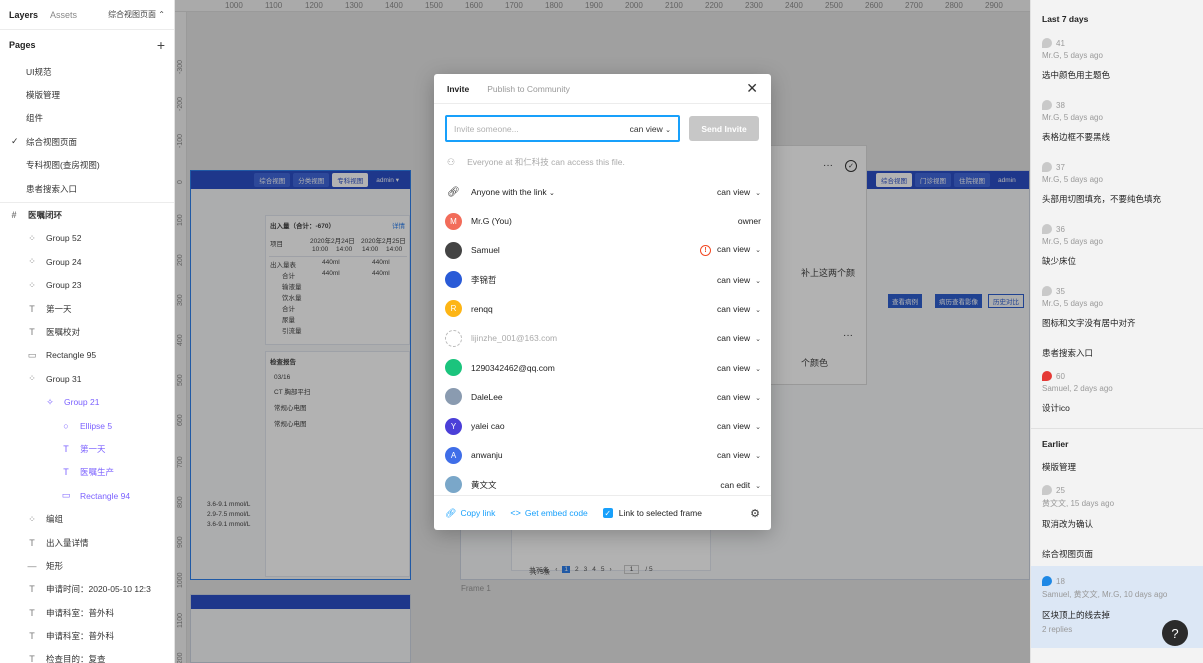 Image resolution: width=1203 pixels, height=663 pixels. What do you see at coordinates (739, 192) in the screenshot?
I see `link-permission-select: can view ⌄` at bounding box center [739, 192].